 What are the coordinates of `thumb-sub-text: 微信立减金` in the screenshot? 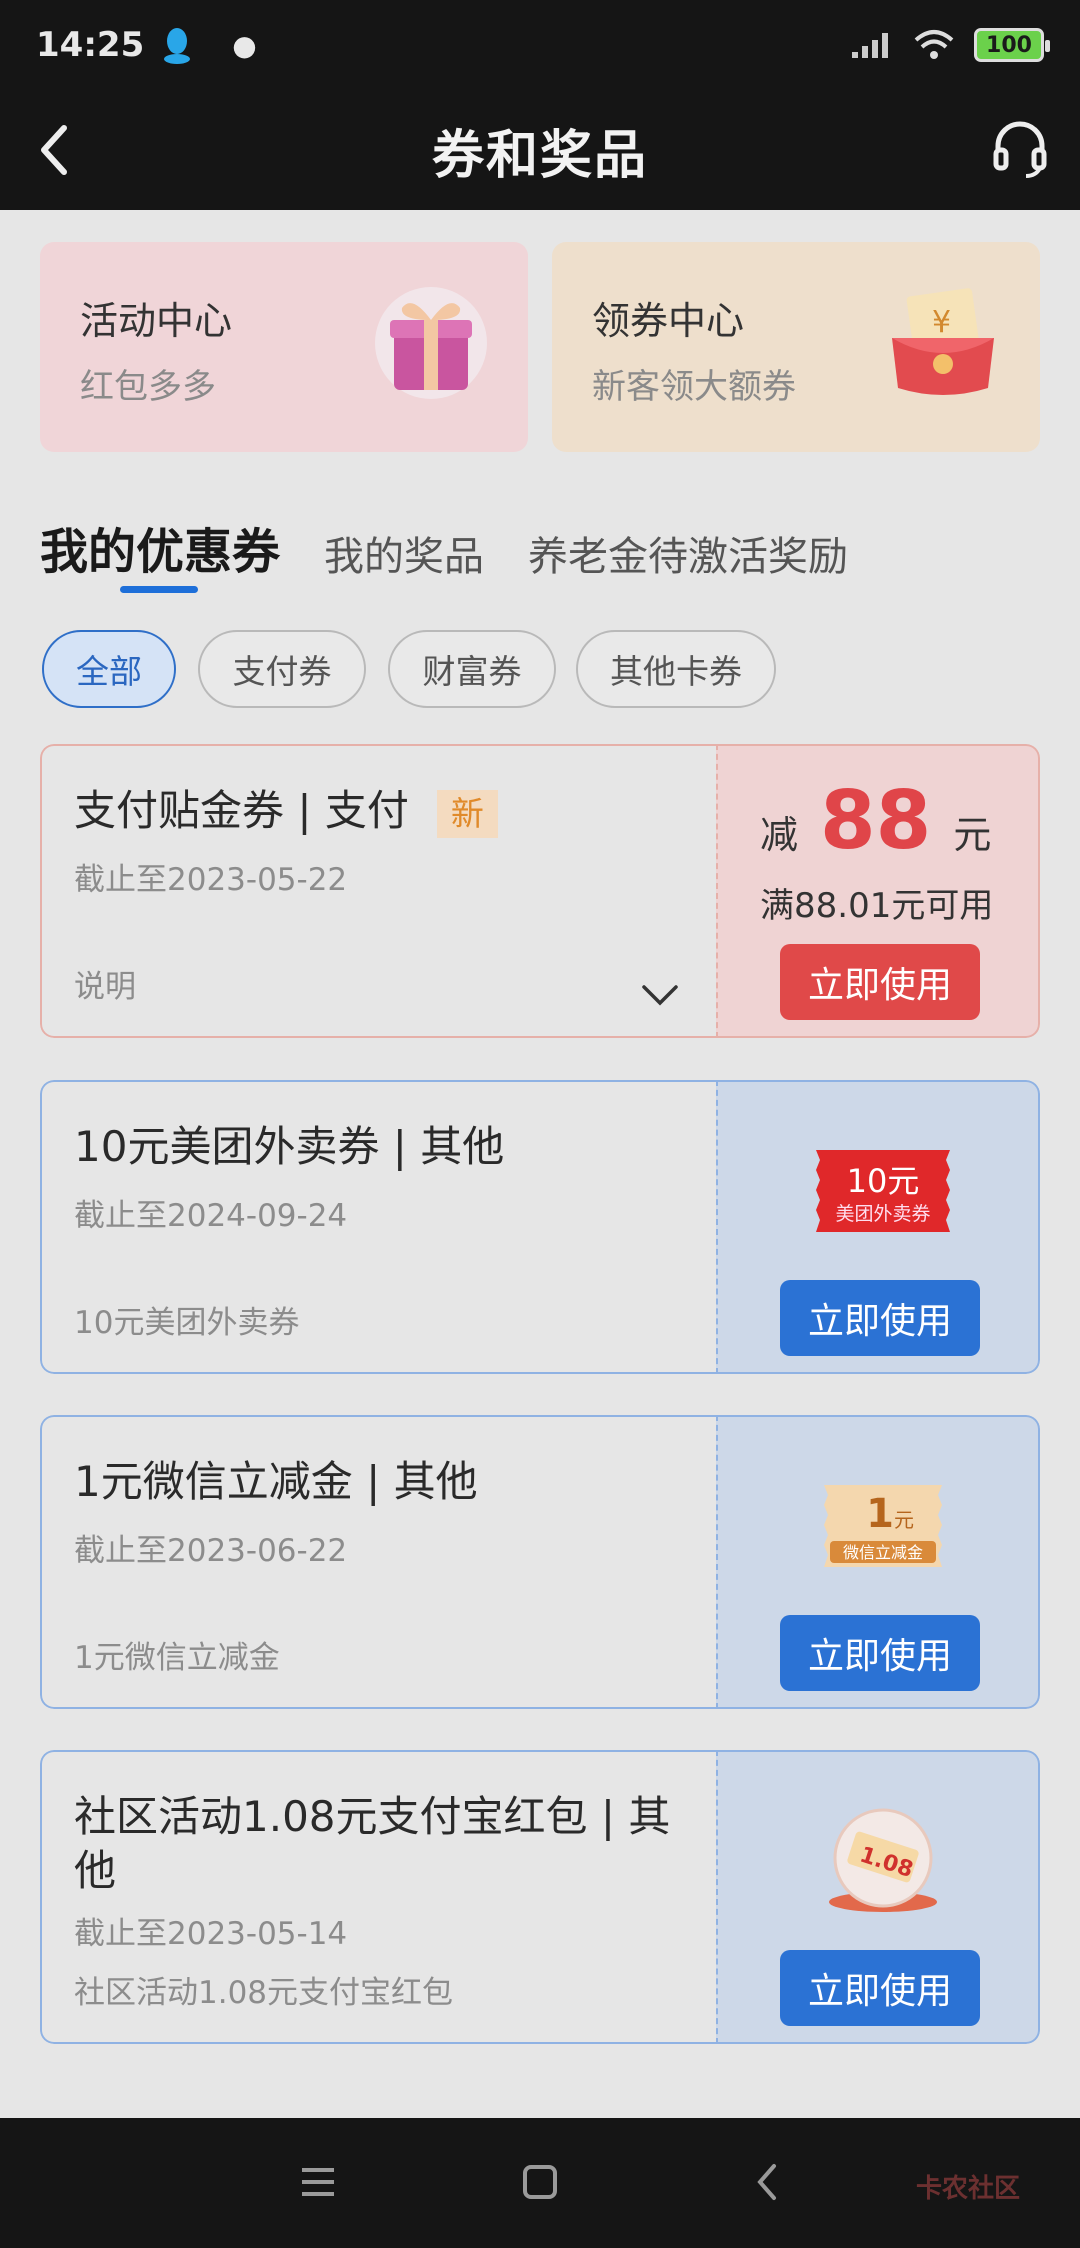 It's located at (883, 1552).